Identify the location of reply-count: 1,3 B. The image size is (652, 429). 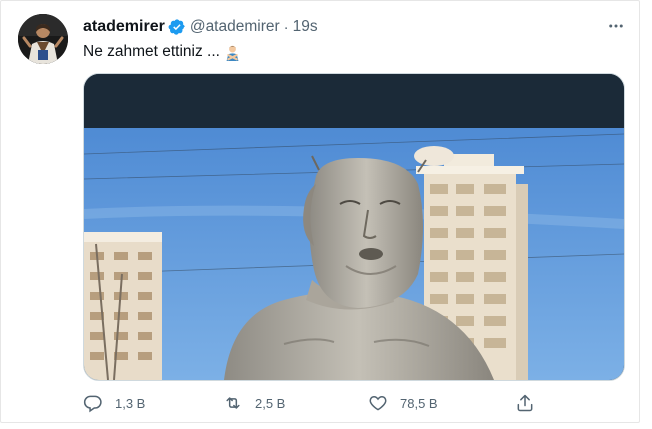
(130, 403).